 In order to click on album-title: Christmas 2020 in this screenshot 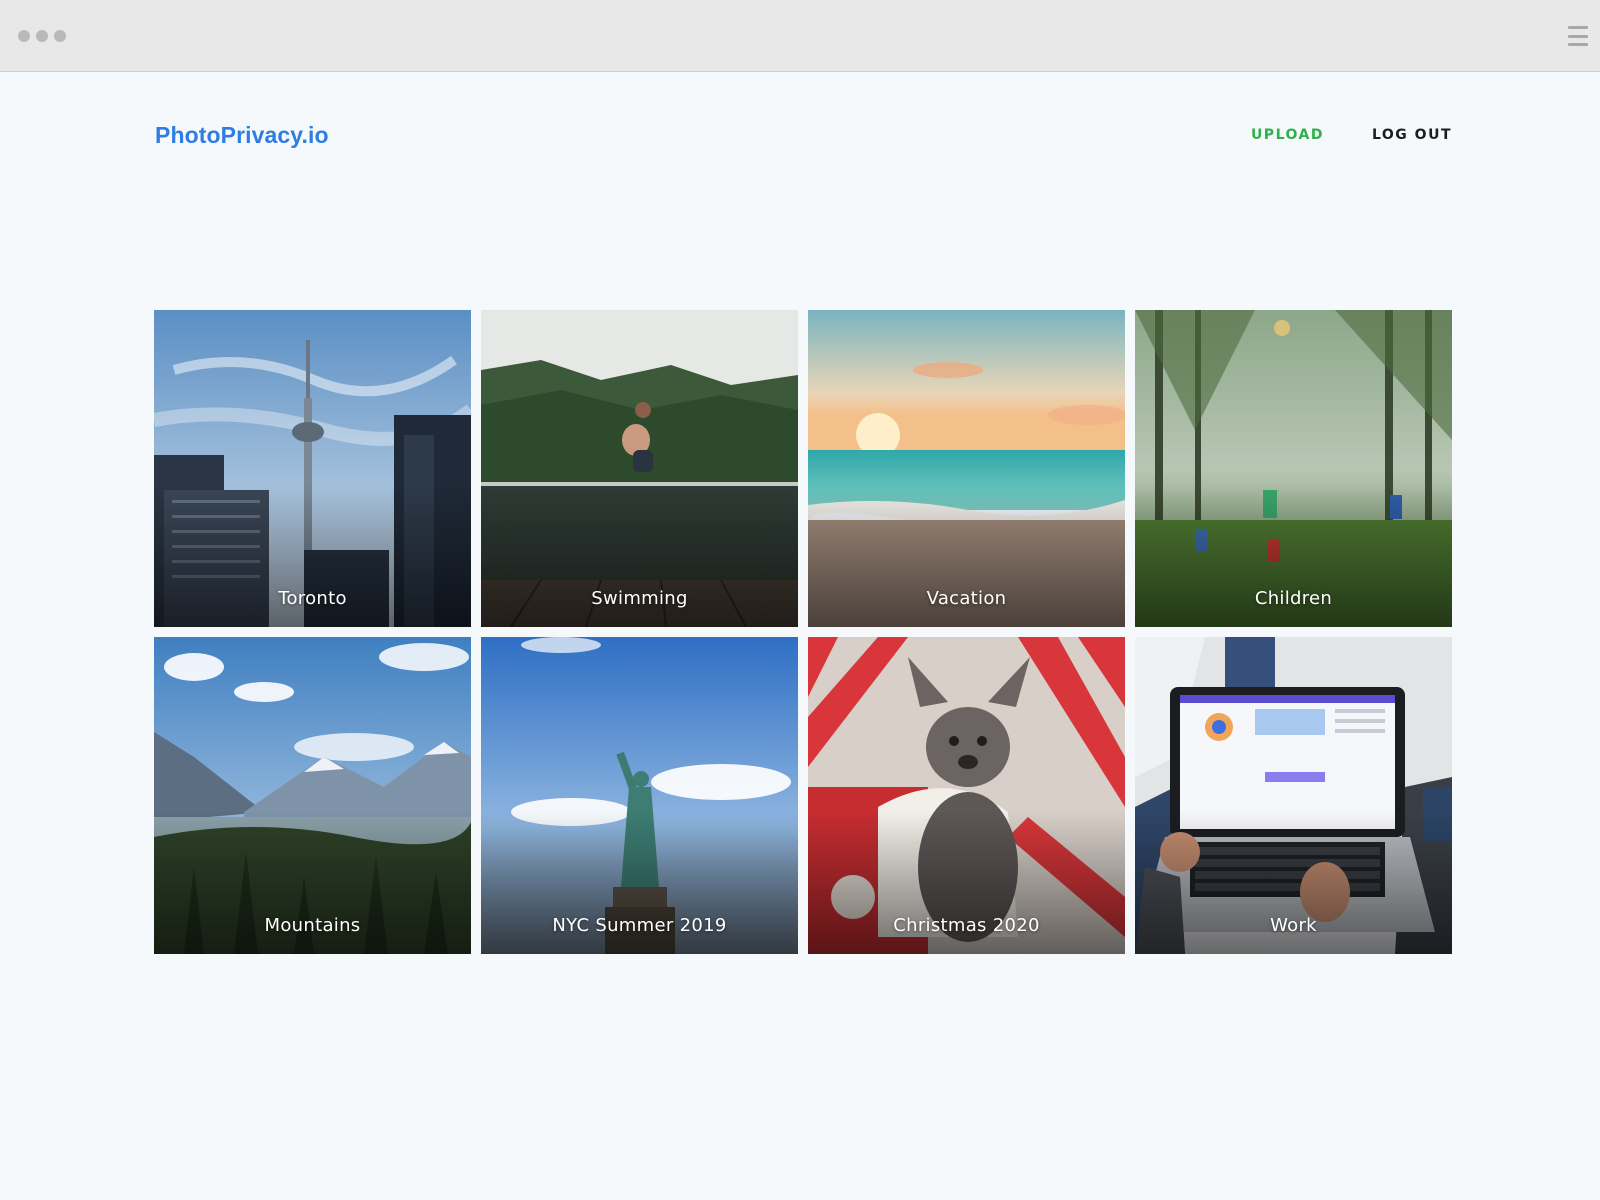, I will do `click(966, 925)`.